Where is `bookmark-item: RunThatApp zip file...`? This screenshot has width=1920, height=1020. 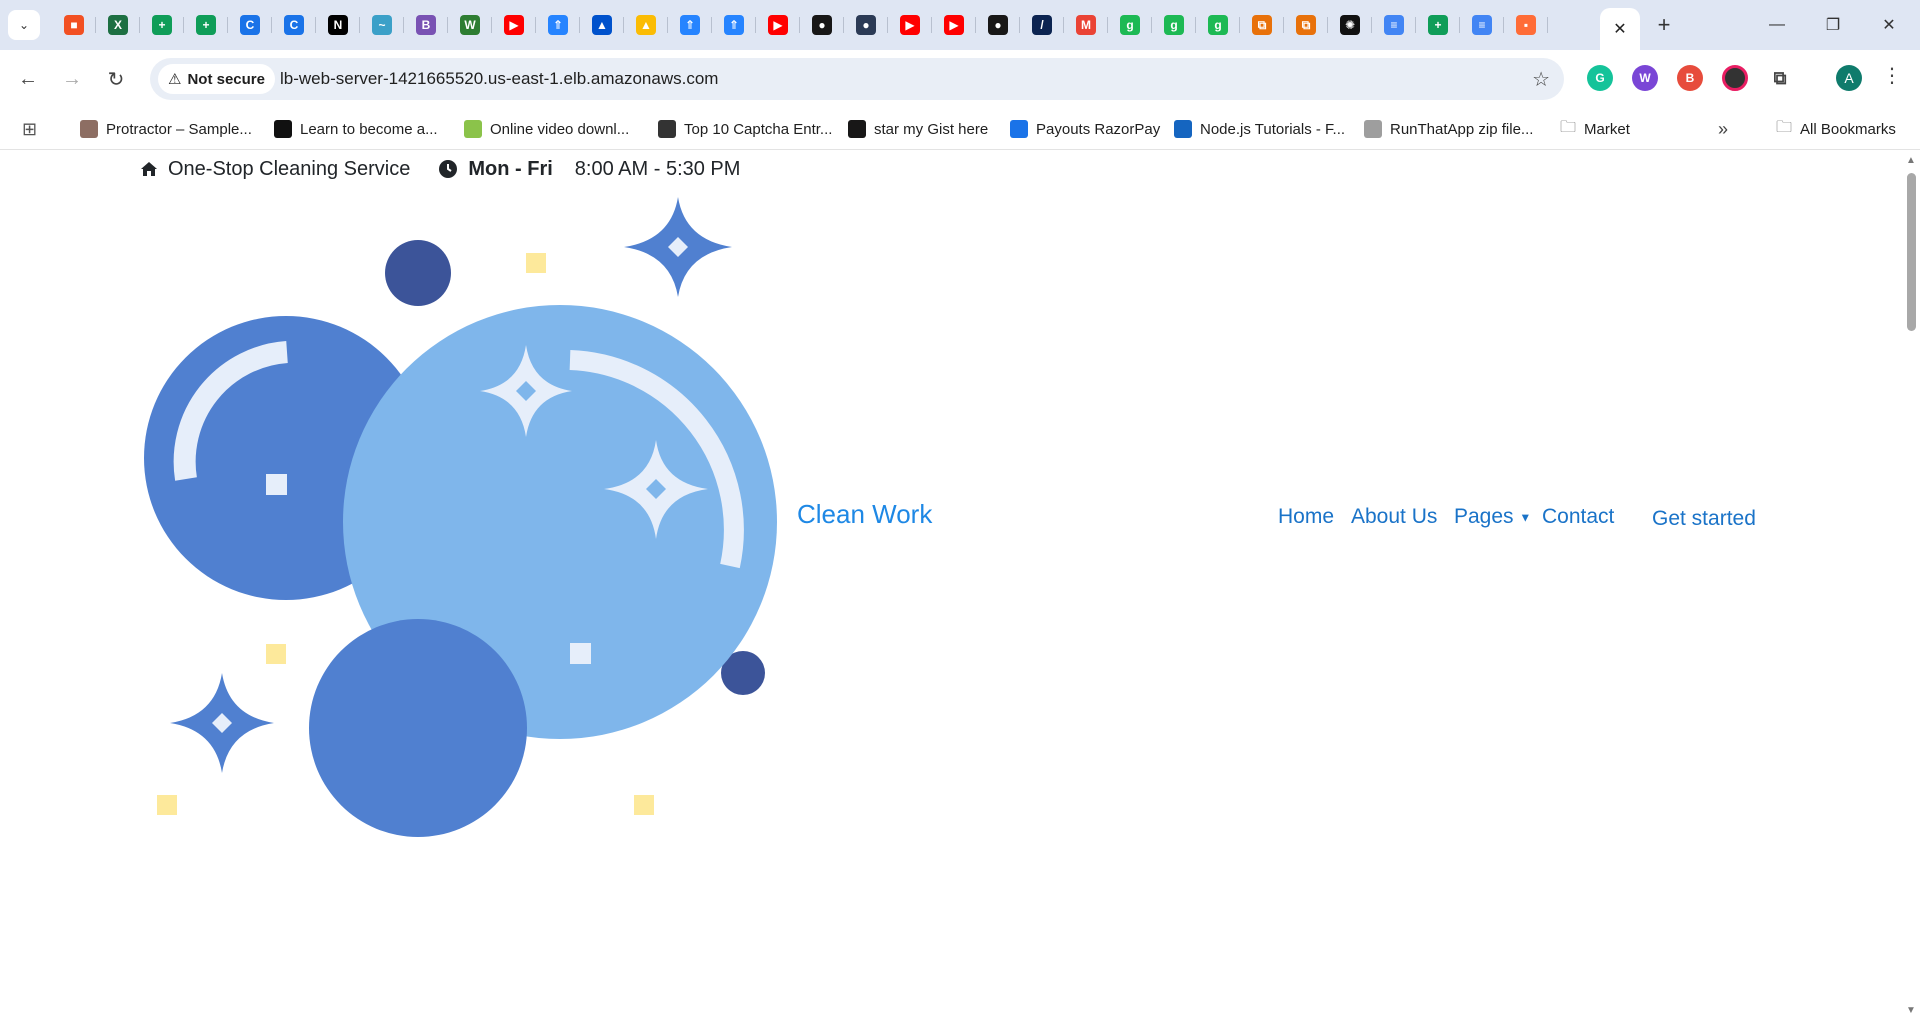 bookmark-item: RunThatApp zip file... is located at coordinates (1448, 129).